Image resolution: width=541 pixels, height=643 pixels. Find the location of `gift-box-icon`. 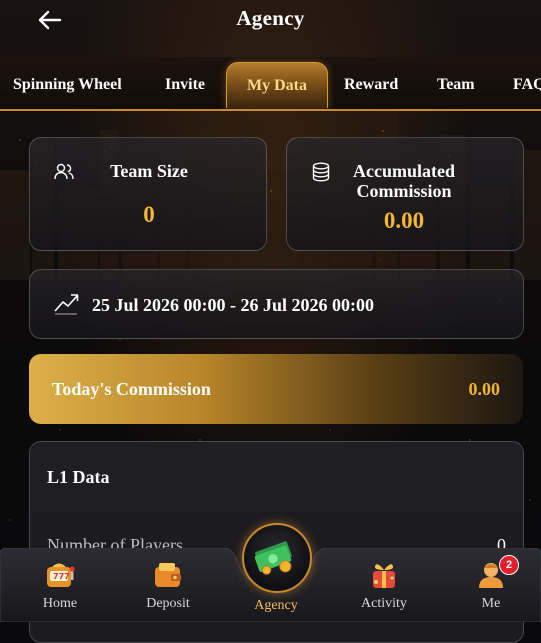

gift-box-icon is located at coordinates (384, 576).